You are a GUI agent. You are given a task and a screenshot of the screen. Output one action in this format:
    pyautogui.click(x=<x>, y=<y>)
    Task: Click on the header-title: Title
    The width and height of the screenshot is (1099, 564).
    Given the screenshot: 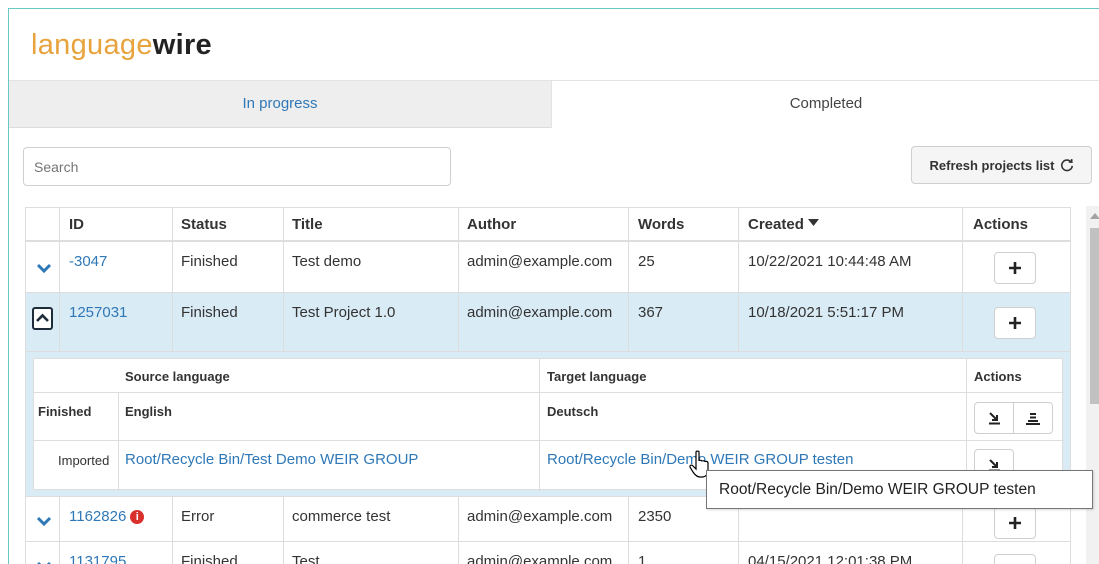 What is the action you would take?
    pyautogui.click(x=307, y=224)
    